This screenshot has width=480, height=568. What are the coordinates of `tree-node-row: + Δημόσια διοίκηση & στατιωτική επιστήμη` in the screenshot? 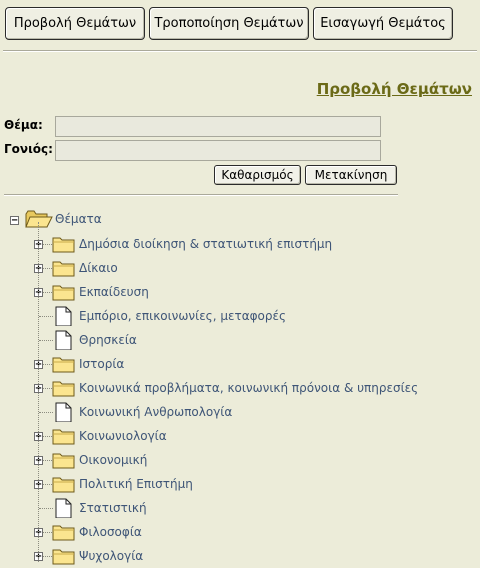 It's located at (240, 244).